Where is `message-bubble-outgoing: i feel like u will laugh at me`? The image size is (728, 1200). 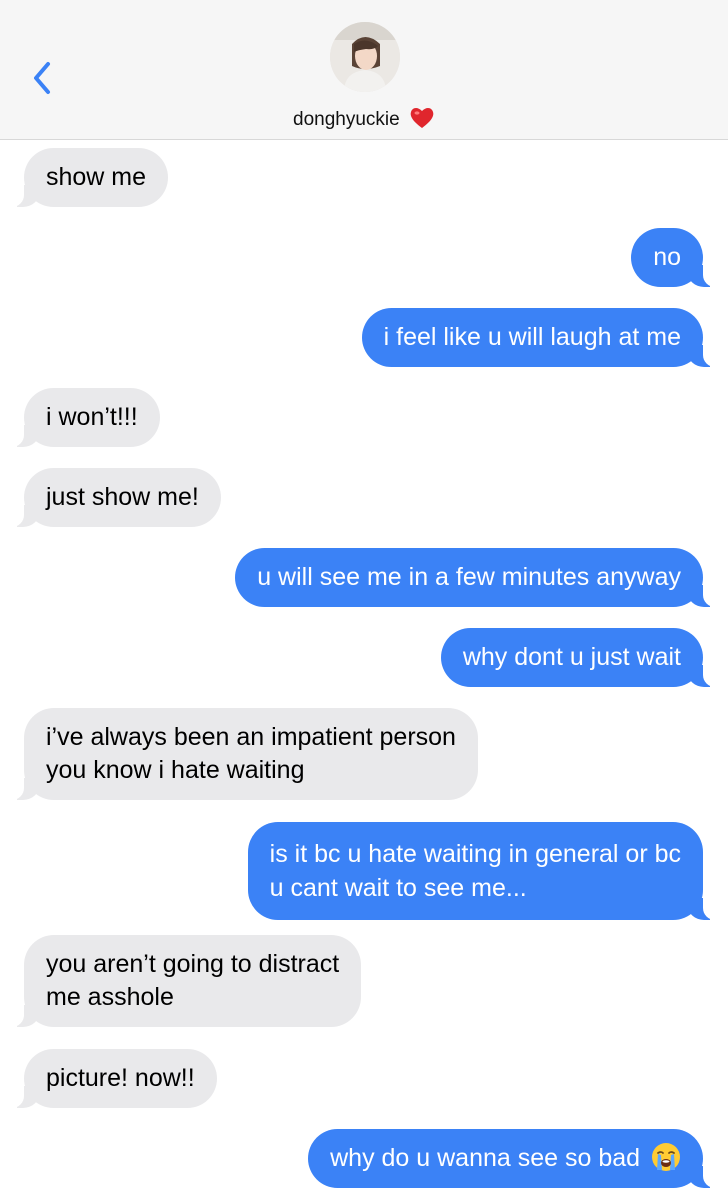
message-bubble-outgoing: i feel like u will laugh at me is located at coordinates (541, 337).